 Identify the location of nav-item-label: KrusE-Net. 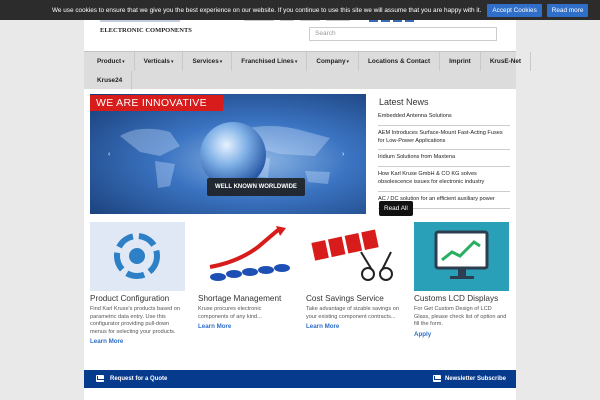
(505, 61).